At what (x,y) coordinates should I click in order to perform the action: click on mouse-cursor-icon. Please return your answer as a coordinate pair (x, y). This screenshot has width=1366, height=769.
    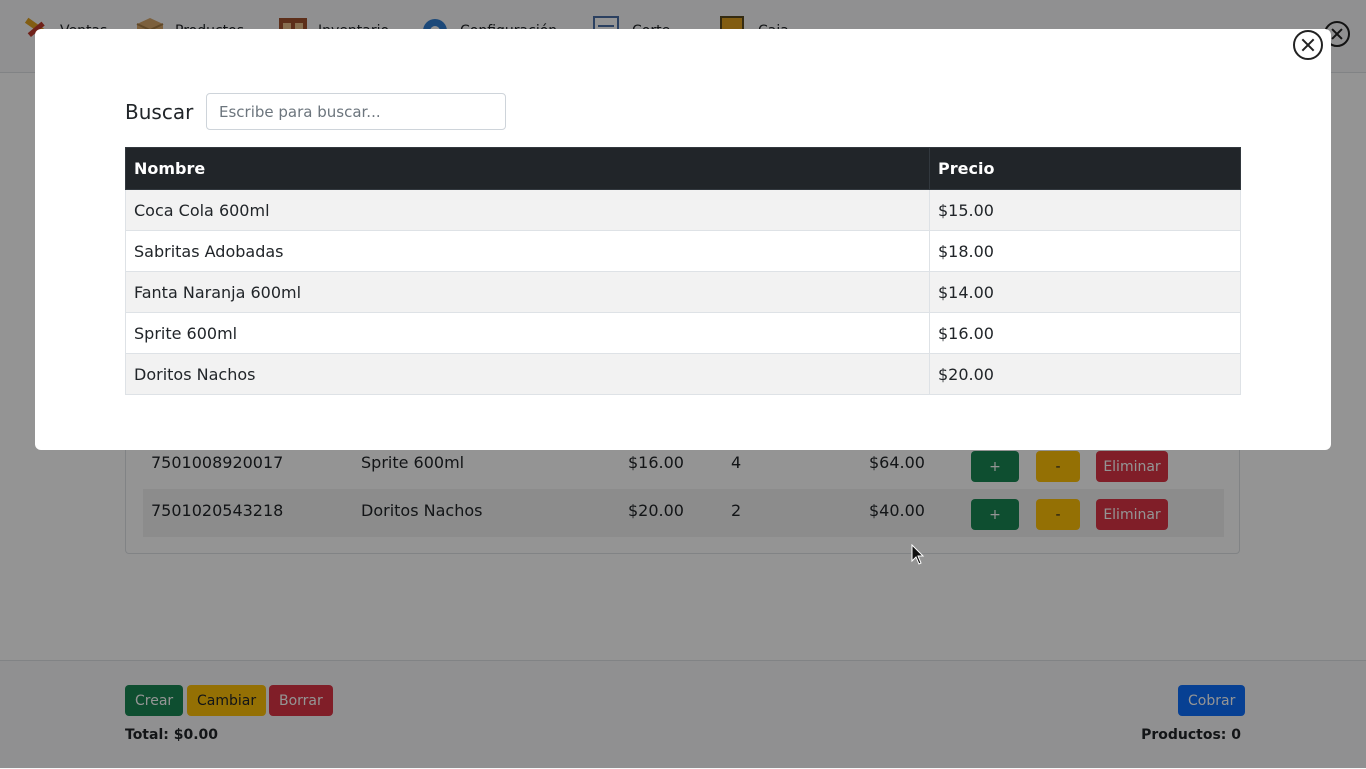
    Looking at the image, I should click on (918, 554).